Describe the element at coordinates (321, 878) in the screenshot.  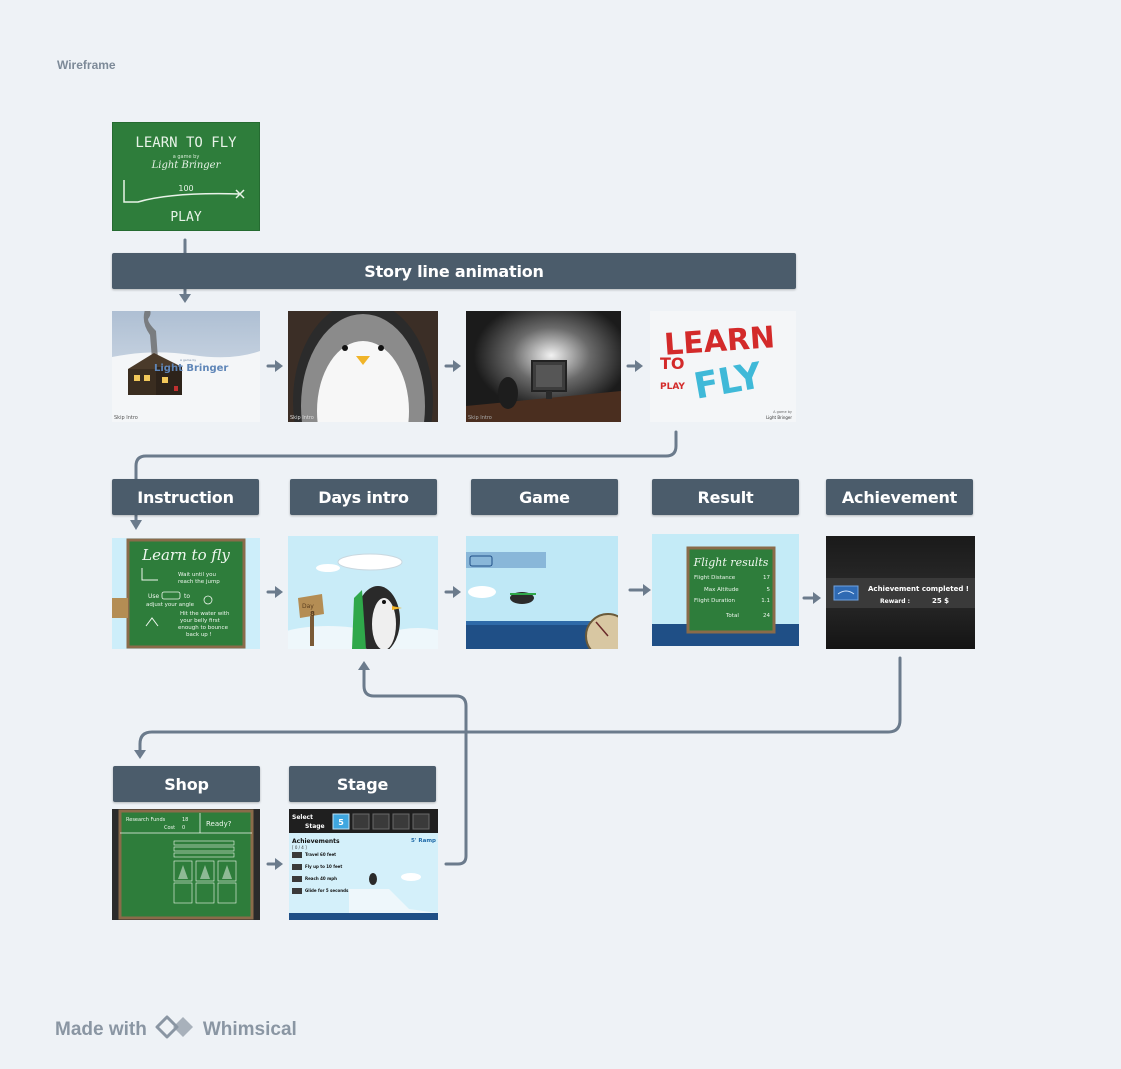
I see `stage-a3: Reach 40 mph` at that location.